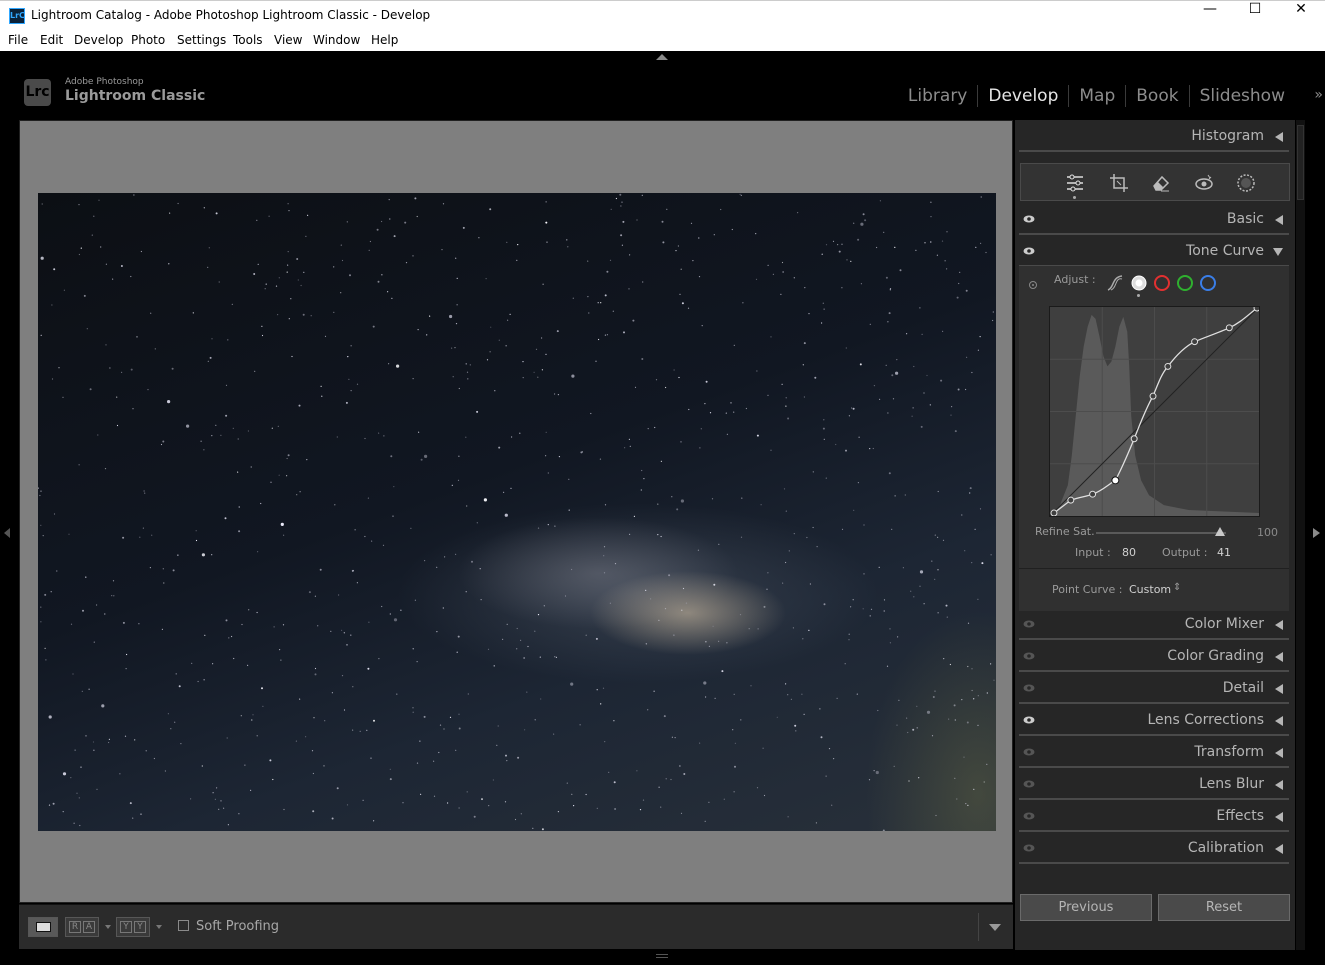 The height and width of the screenshot is (965, 1325). I want to click on tool-strip, so click(1155, 182).